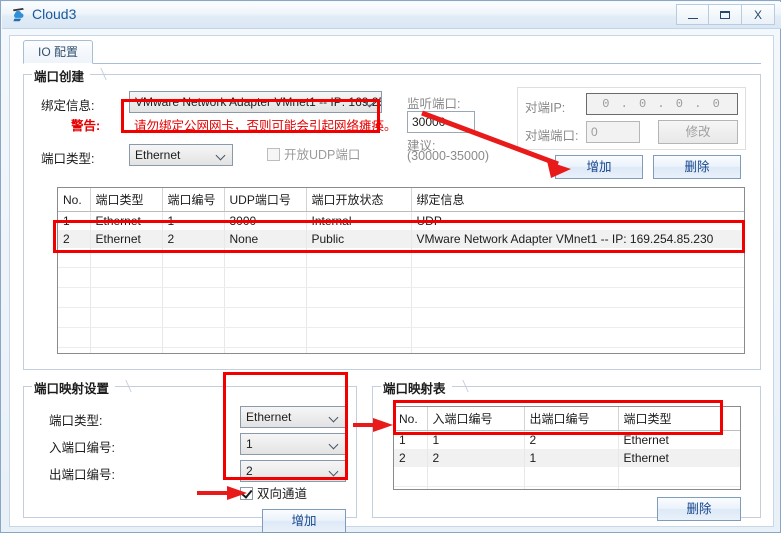 The width and height of the screenshot is (781, 533). What do you see at coordinates (76, 421) in the screenshot?
I see `mapping-port-type-label: 端口类型:` at bounding box center [76, 421].